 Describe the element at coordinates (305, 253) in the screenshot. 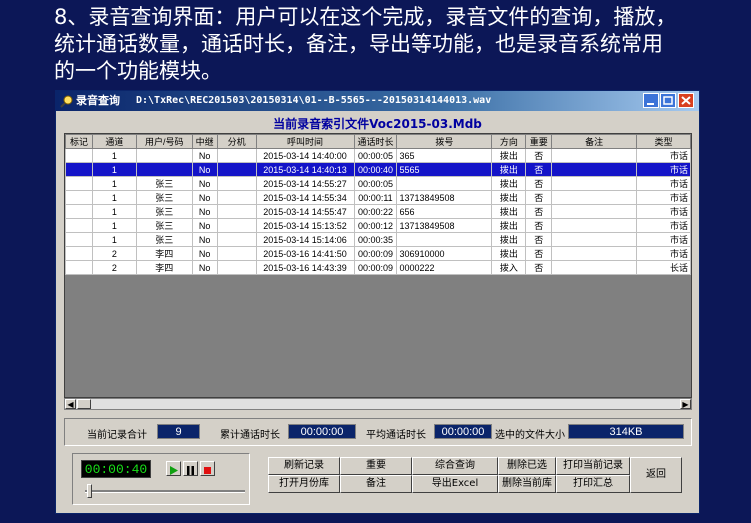

I see `table-cell: 2015-03-16 14:41:50` at that location.